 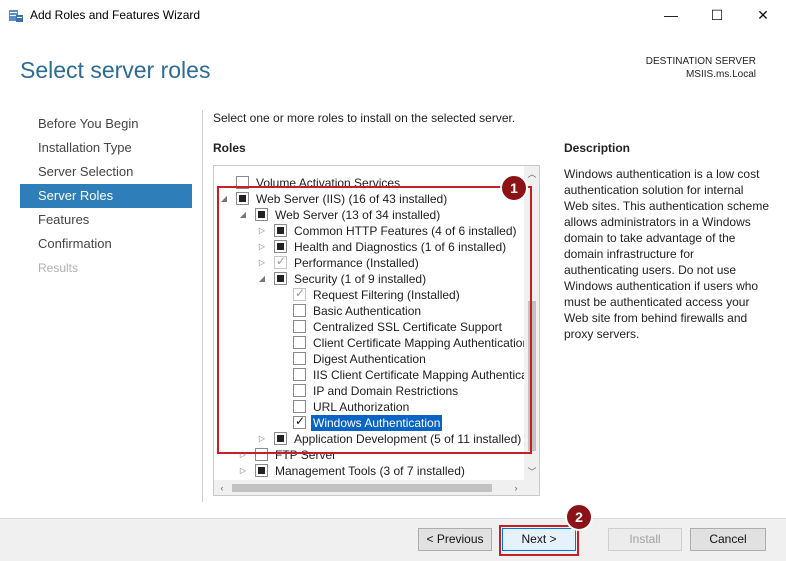 I want to click on annotation-badge-1: 1, so click(x=514, y=188).